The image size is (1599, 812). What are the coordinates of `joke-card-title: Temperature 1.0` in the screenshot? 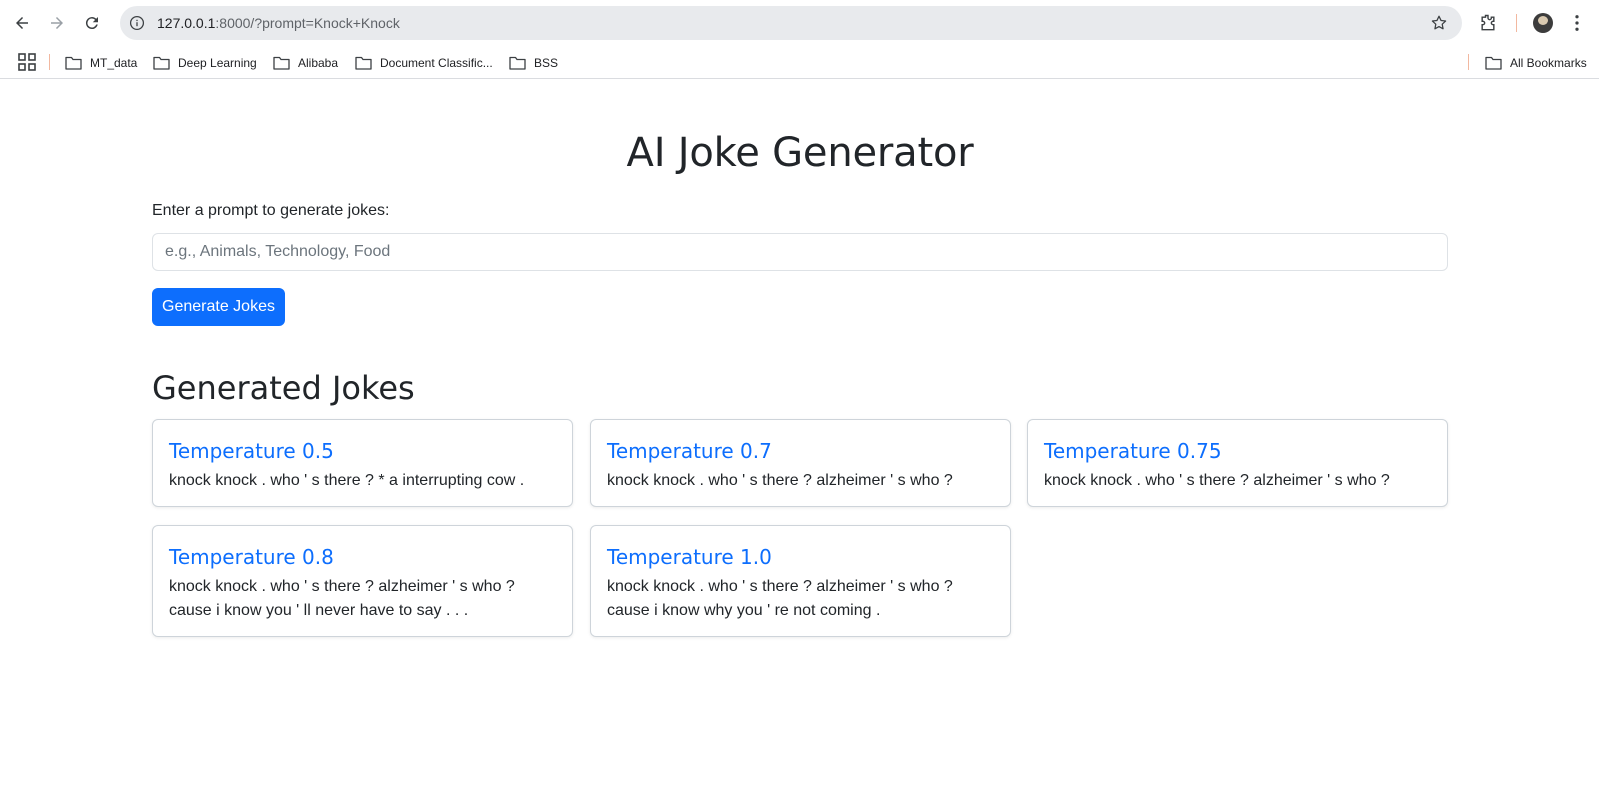 It's located at (689, 557).